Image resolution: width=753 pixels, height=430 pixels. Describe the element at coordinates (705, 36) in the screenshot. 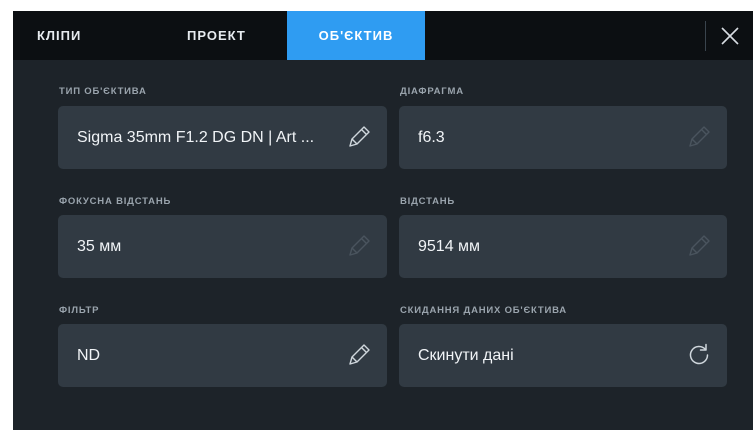

I see `tab-divider` at that location.